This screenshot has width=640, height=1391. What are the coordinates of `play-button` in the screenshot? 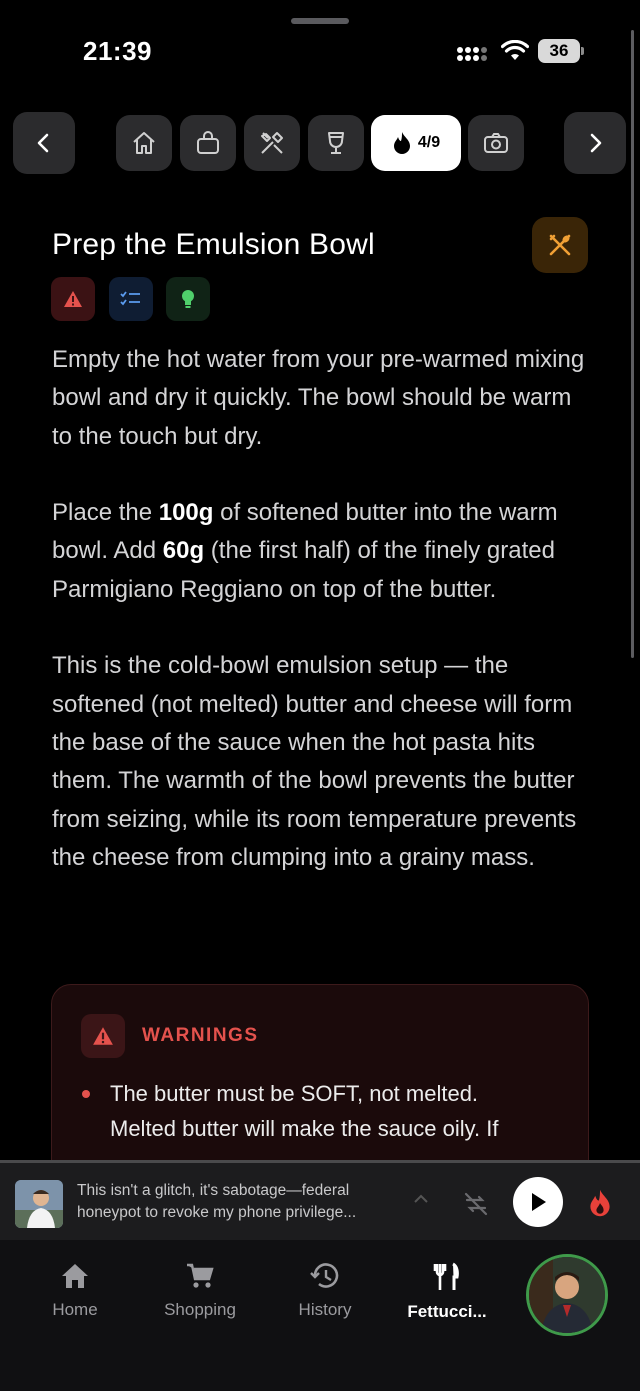 It's located at (538, 1202).